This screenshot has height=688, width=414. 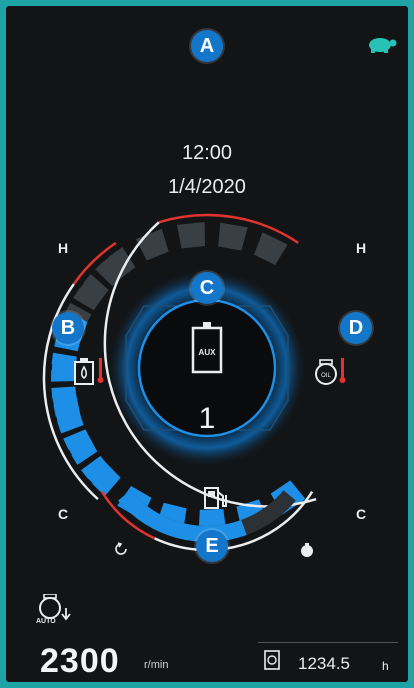 I want to click on oil-high-label: H, so click(x=361, y=248).